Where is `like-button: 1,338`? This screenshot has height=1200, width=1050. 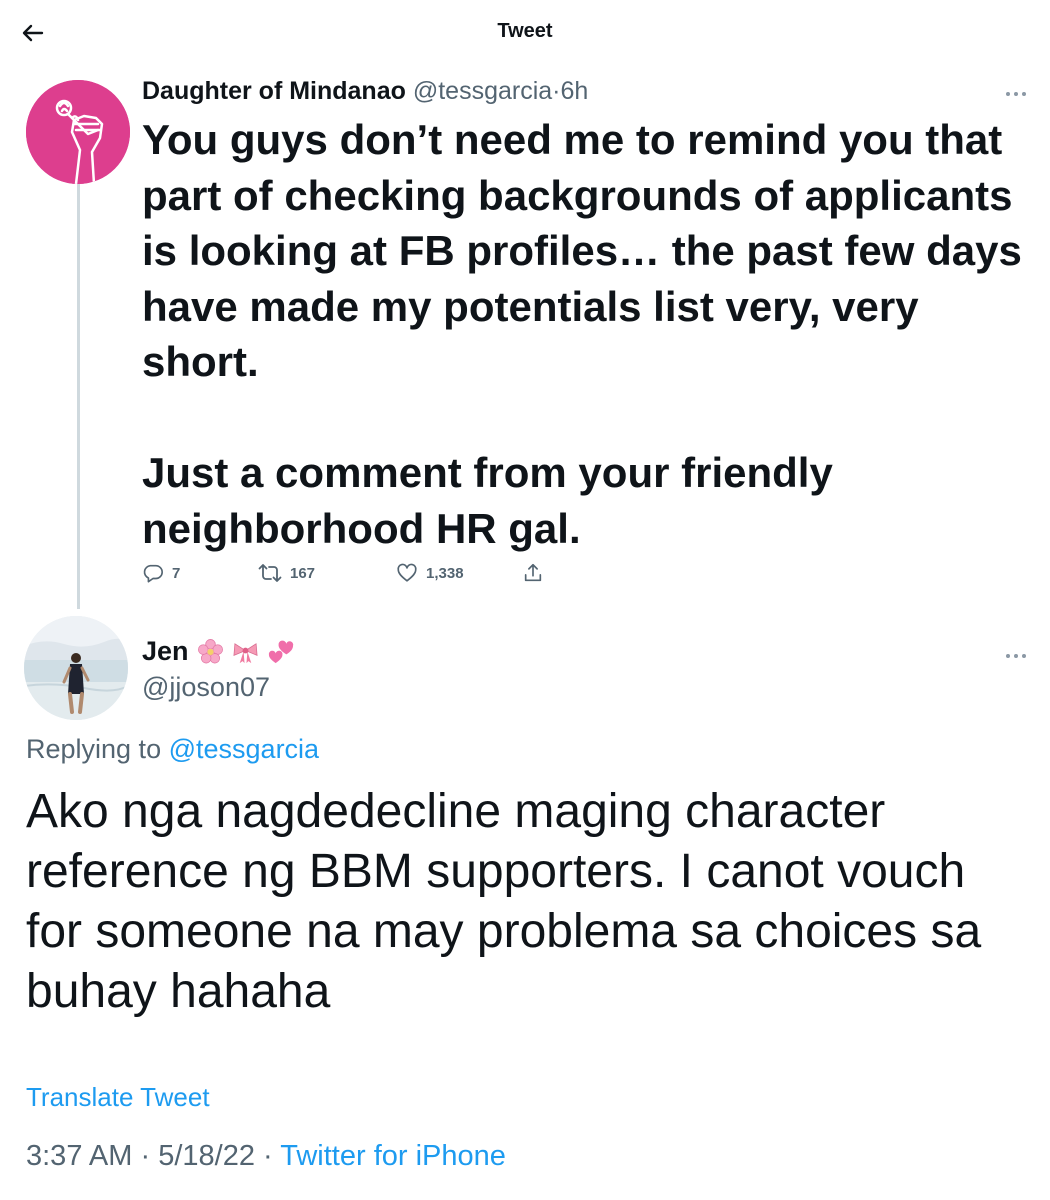
like-button: 1,338 is located at coordinates (430, 573).